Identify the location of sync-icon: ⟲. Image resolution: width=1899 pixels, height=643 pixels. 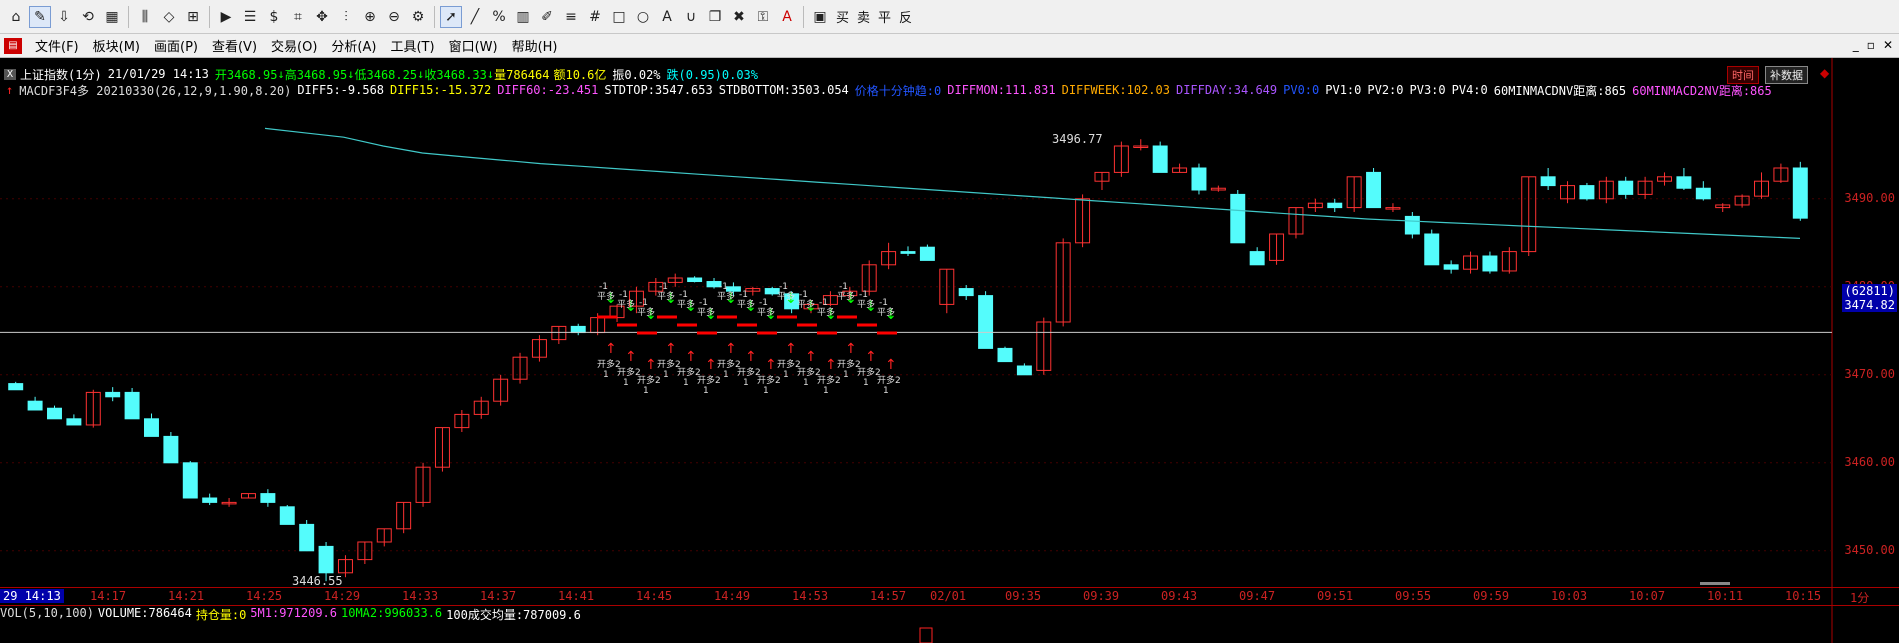
(88, 17).